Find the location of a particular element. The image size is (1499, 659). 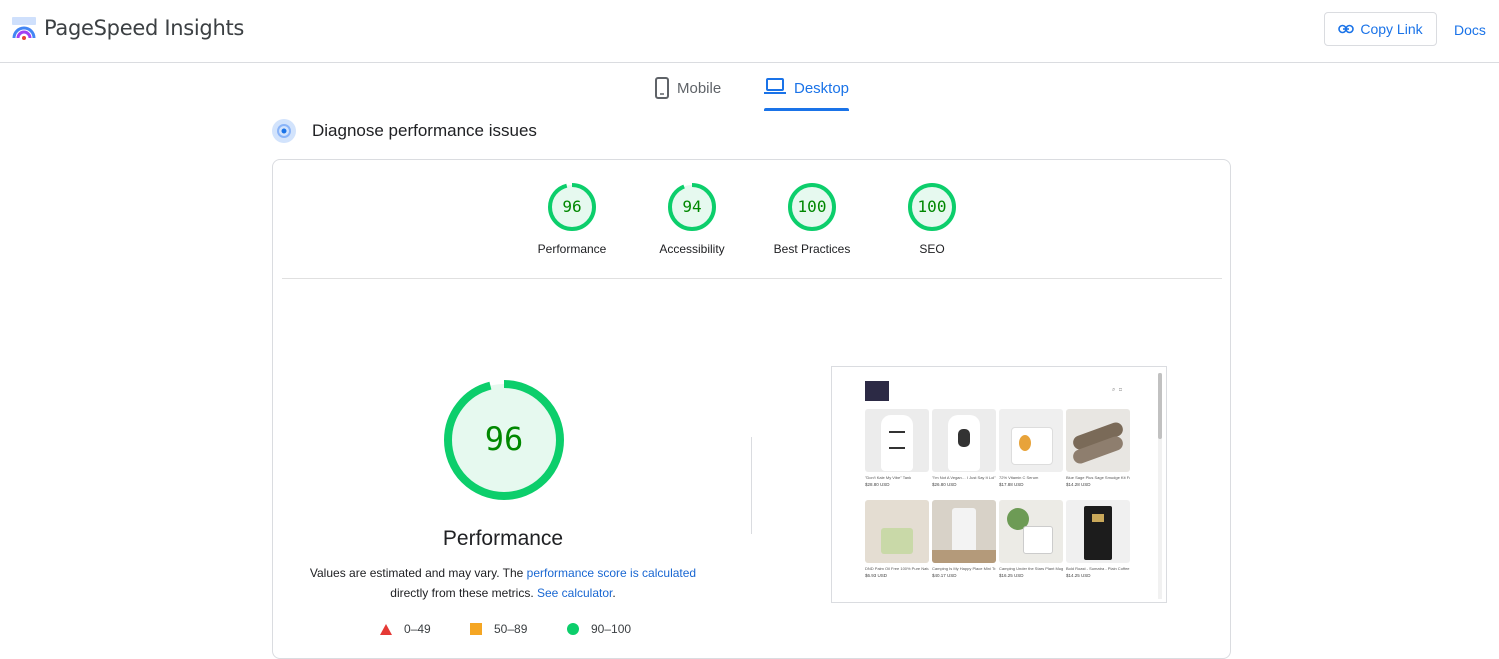

vertical-separator is located at coordinates (751, 485).